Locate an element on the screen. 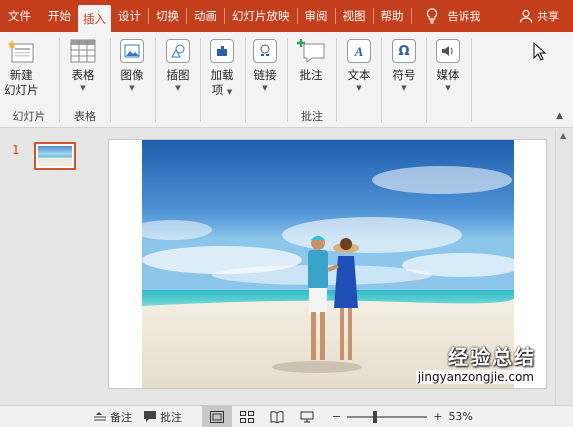  image-icon-wrap is located at coordinates (132, 51).